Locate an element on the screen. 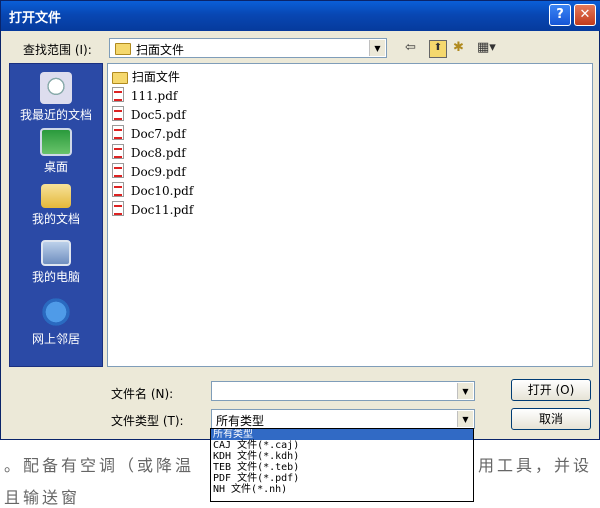 The width and height of the screenshot is (600, 508). file-name: Doc5.pdf is located at coordinates (158, 115).